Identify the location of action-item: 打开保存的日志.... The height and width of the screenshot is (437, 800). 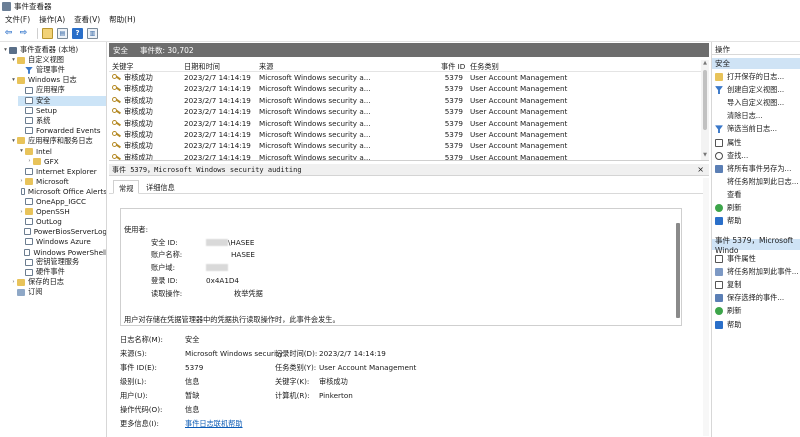
(756, 77).